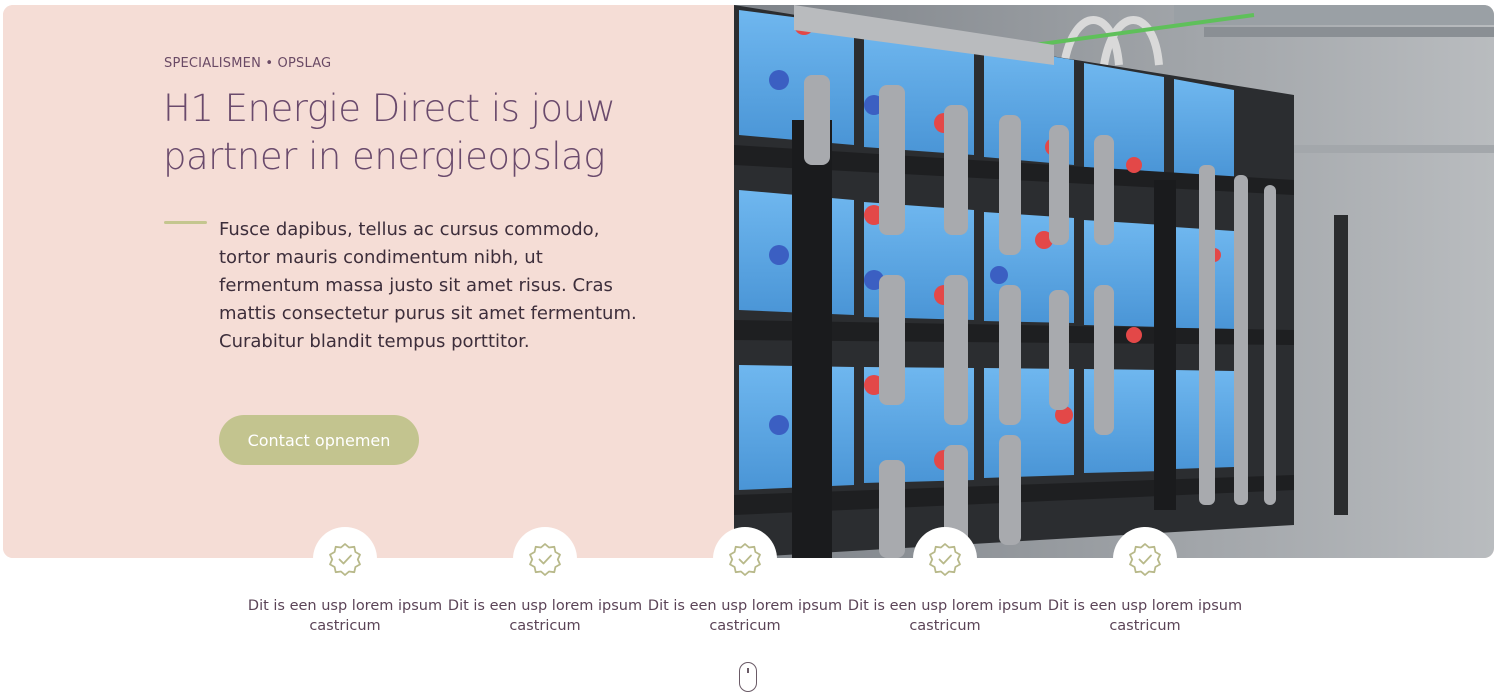 The image size is (1500, 698). I want to click on breadcrumb-eyebrow: SPECIALISMEN • OPSLAG, so click(248, 63).